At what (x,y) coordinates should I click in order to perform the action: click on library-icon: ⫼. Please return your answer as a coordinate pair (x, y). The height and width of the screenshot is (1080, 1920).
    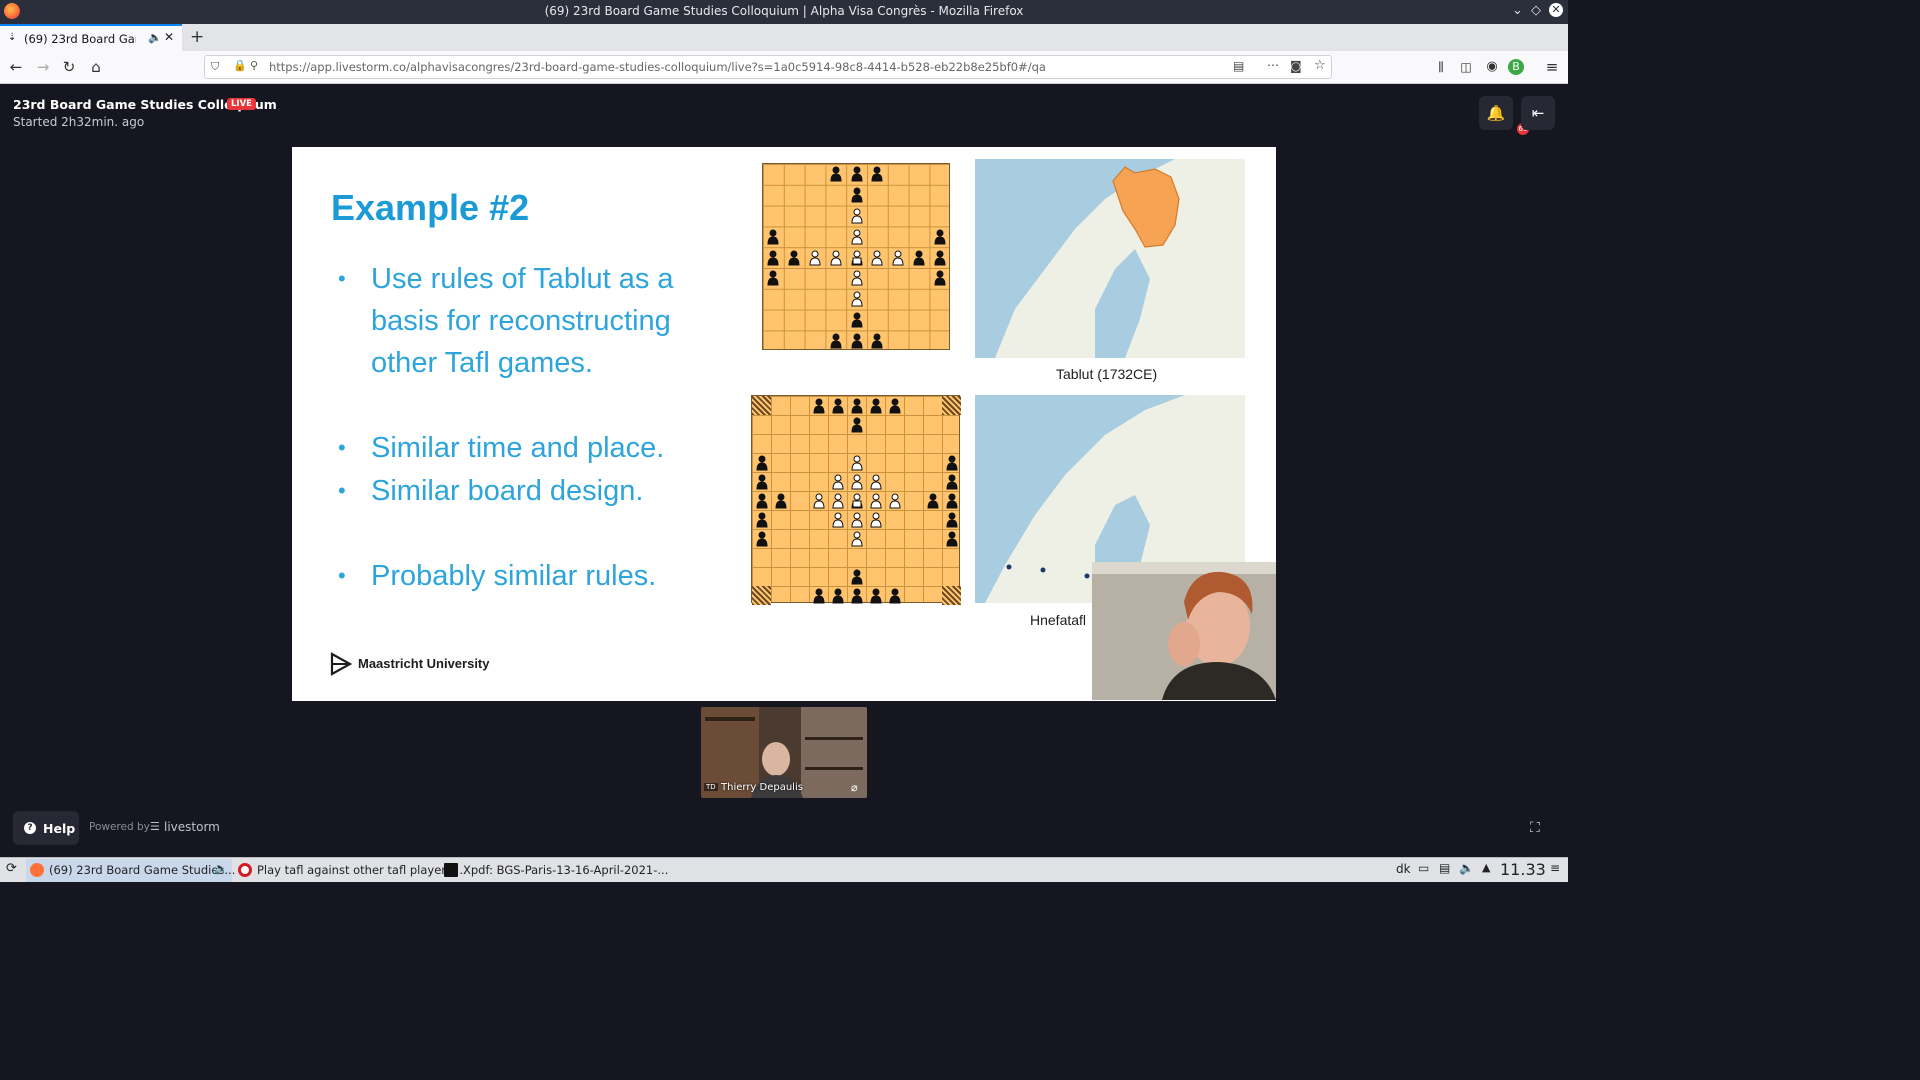
    Looking at the image, I should click on (1441, 67).